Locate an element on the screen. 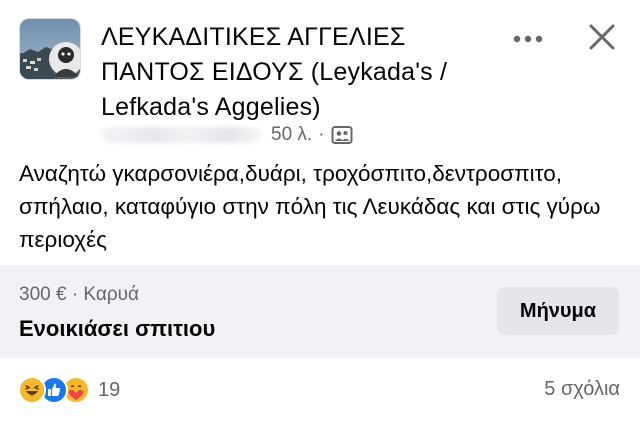 The width and height of the screenshot is (640, 423). haha-icon is located at coordinates (32, 390).